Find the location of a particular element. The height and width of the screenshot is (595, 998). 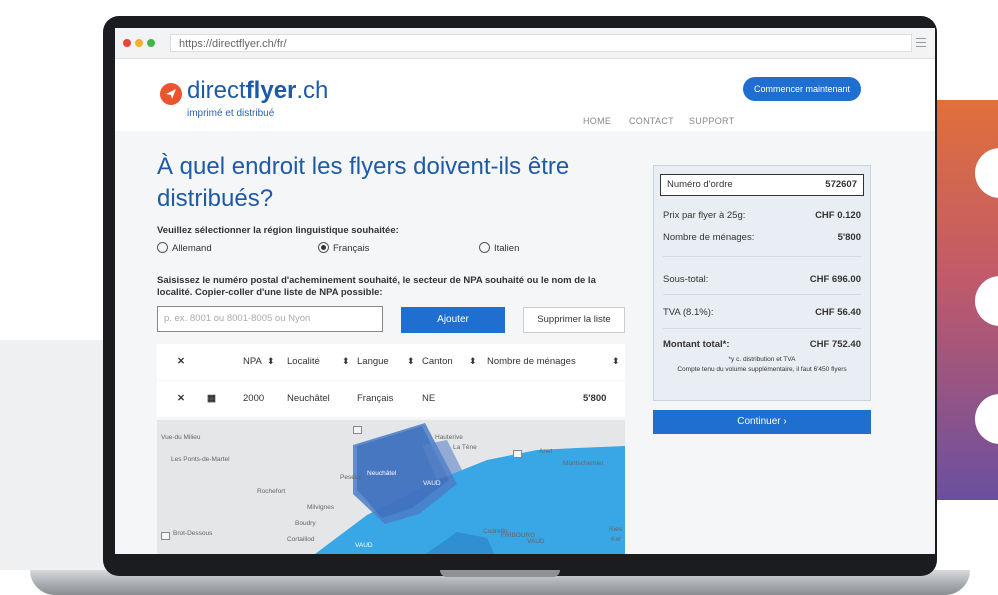

map-label: Peseux is located at coordinates (351, 477).